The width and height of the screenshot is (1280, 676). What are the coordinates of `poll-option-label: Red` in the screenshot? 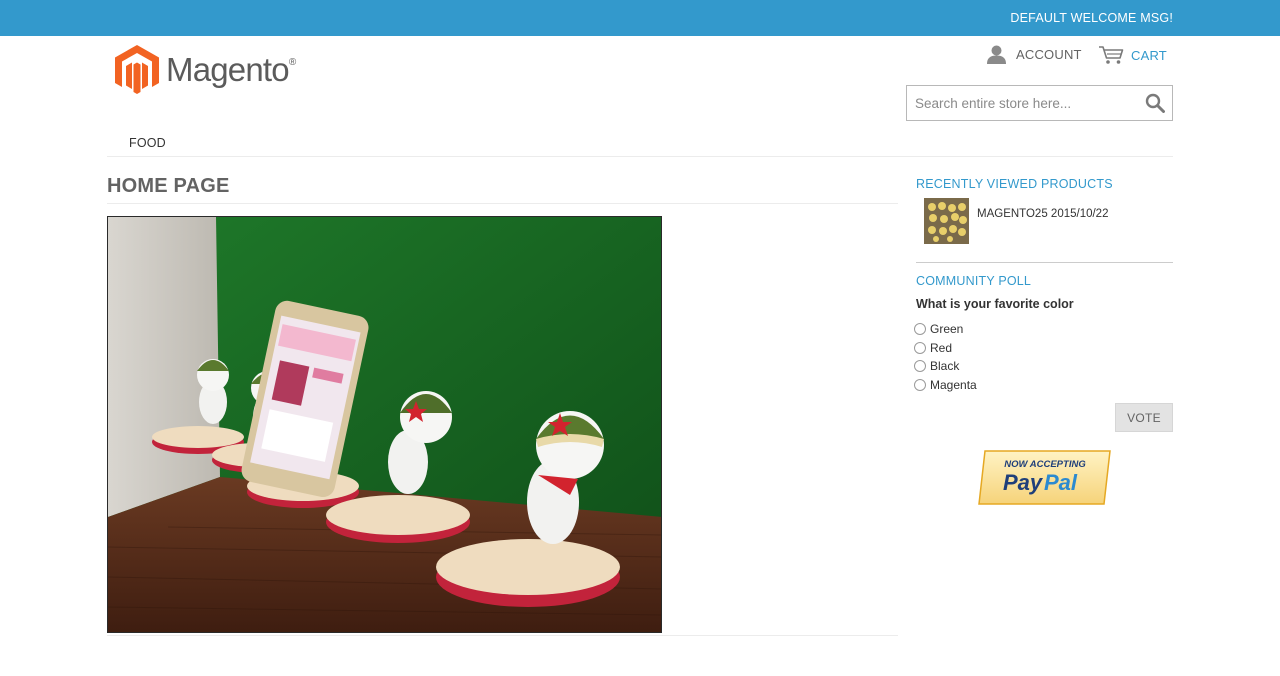 It's located at (941, 348).